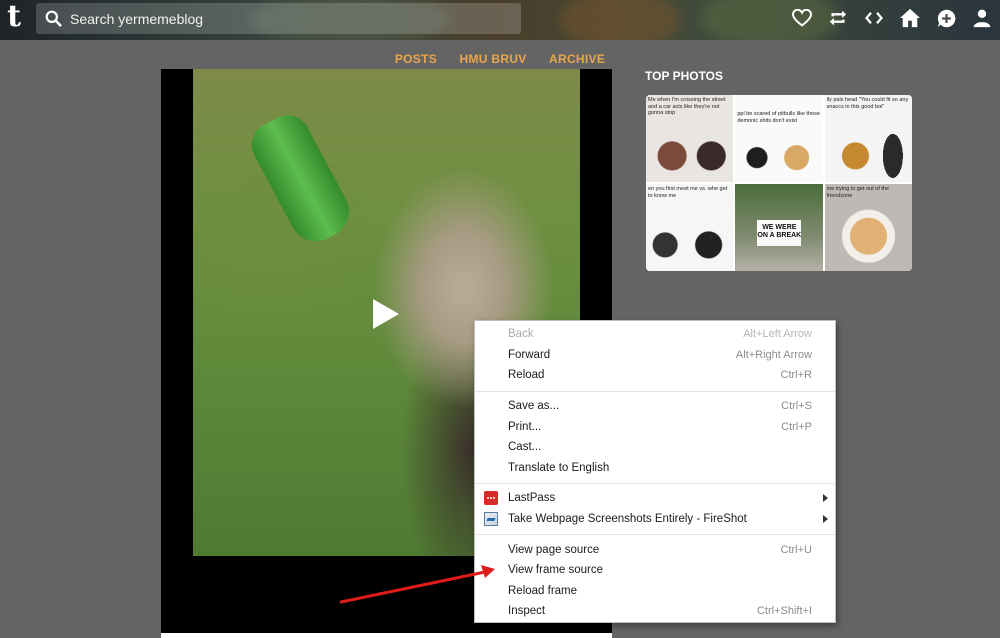 The width and height of the screenshot is (1000, 638). What do you see at coordinates (868, 227) in the screenshot?
I see `photo-thumb: me trying to get out of the friendzone` at bounding box center [868, 227].